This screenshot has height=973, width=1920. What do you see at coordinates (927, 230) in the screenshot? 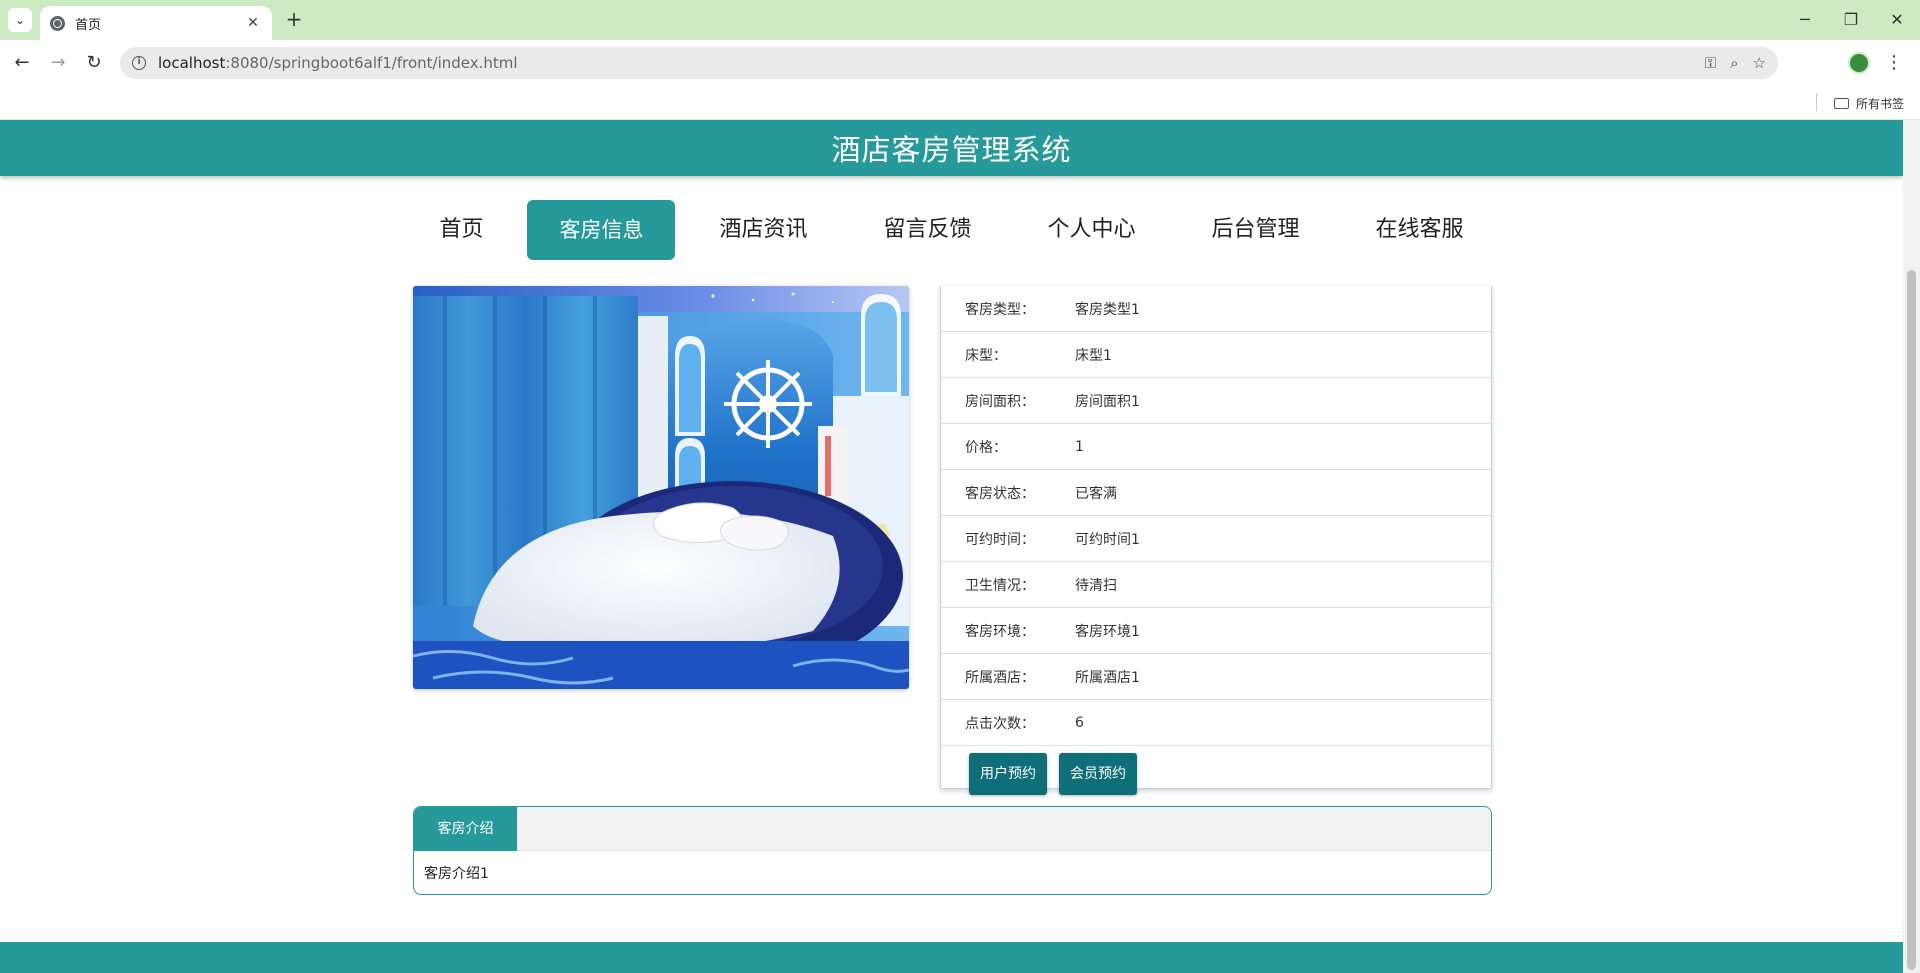
I see `nav-item-feedback: 留言反馈` at bounding box center [927, 230].